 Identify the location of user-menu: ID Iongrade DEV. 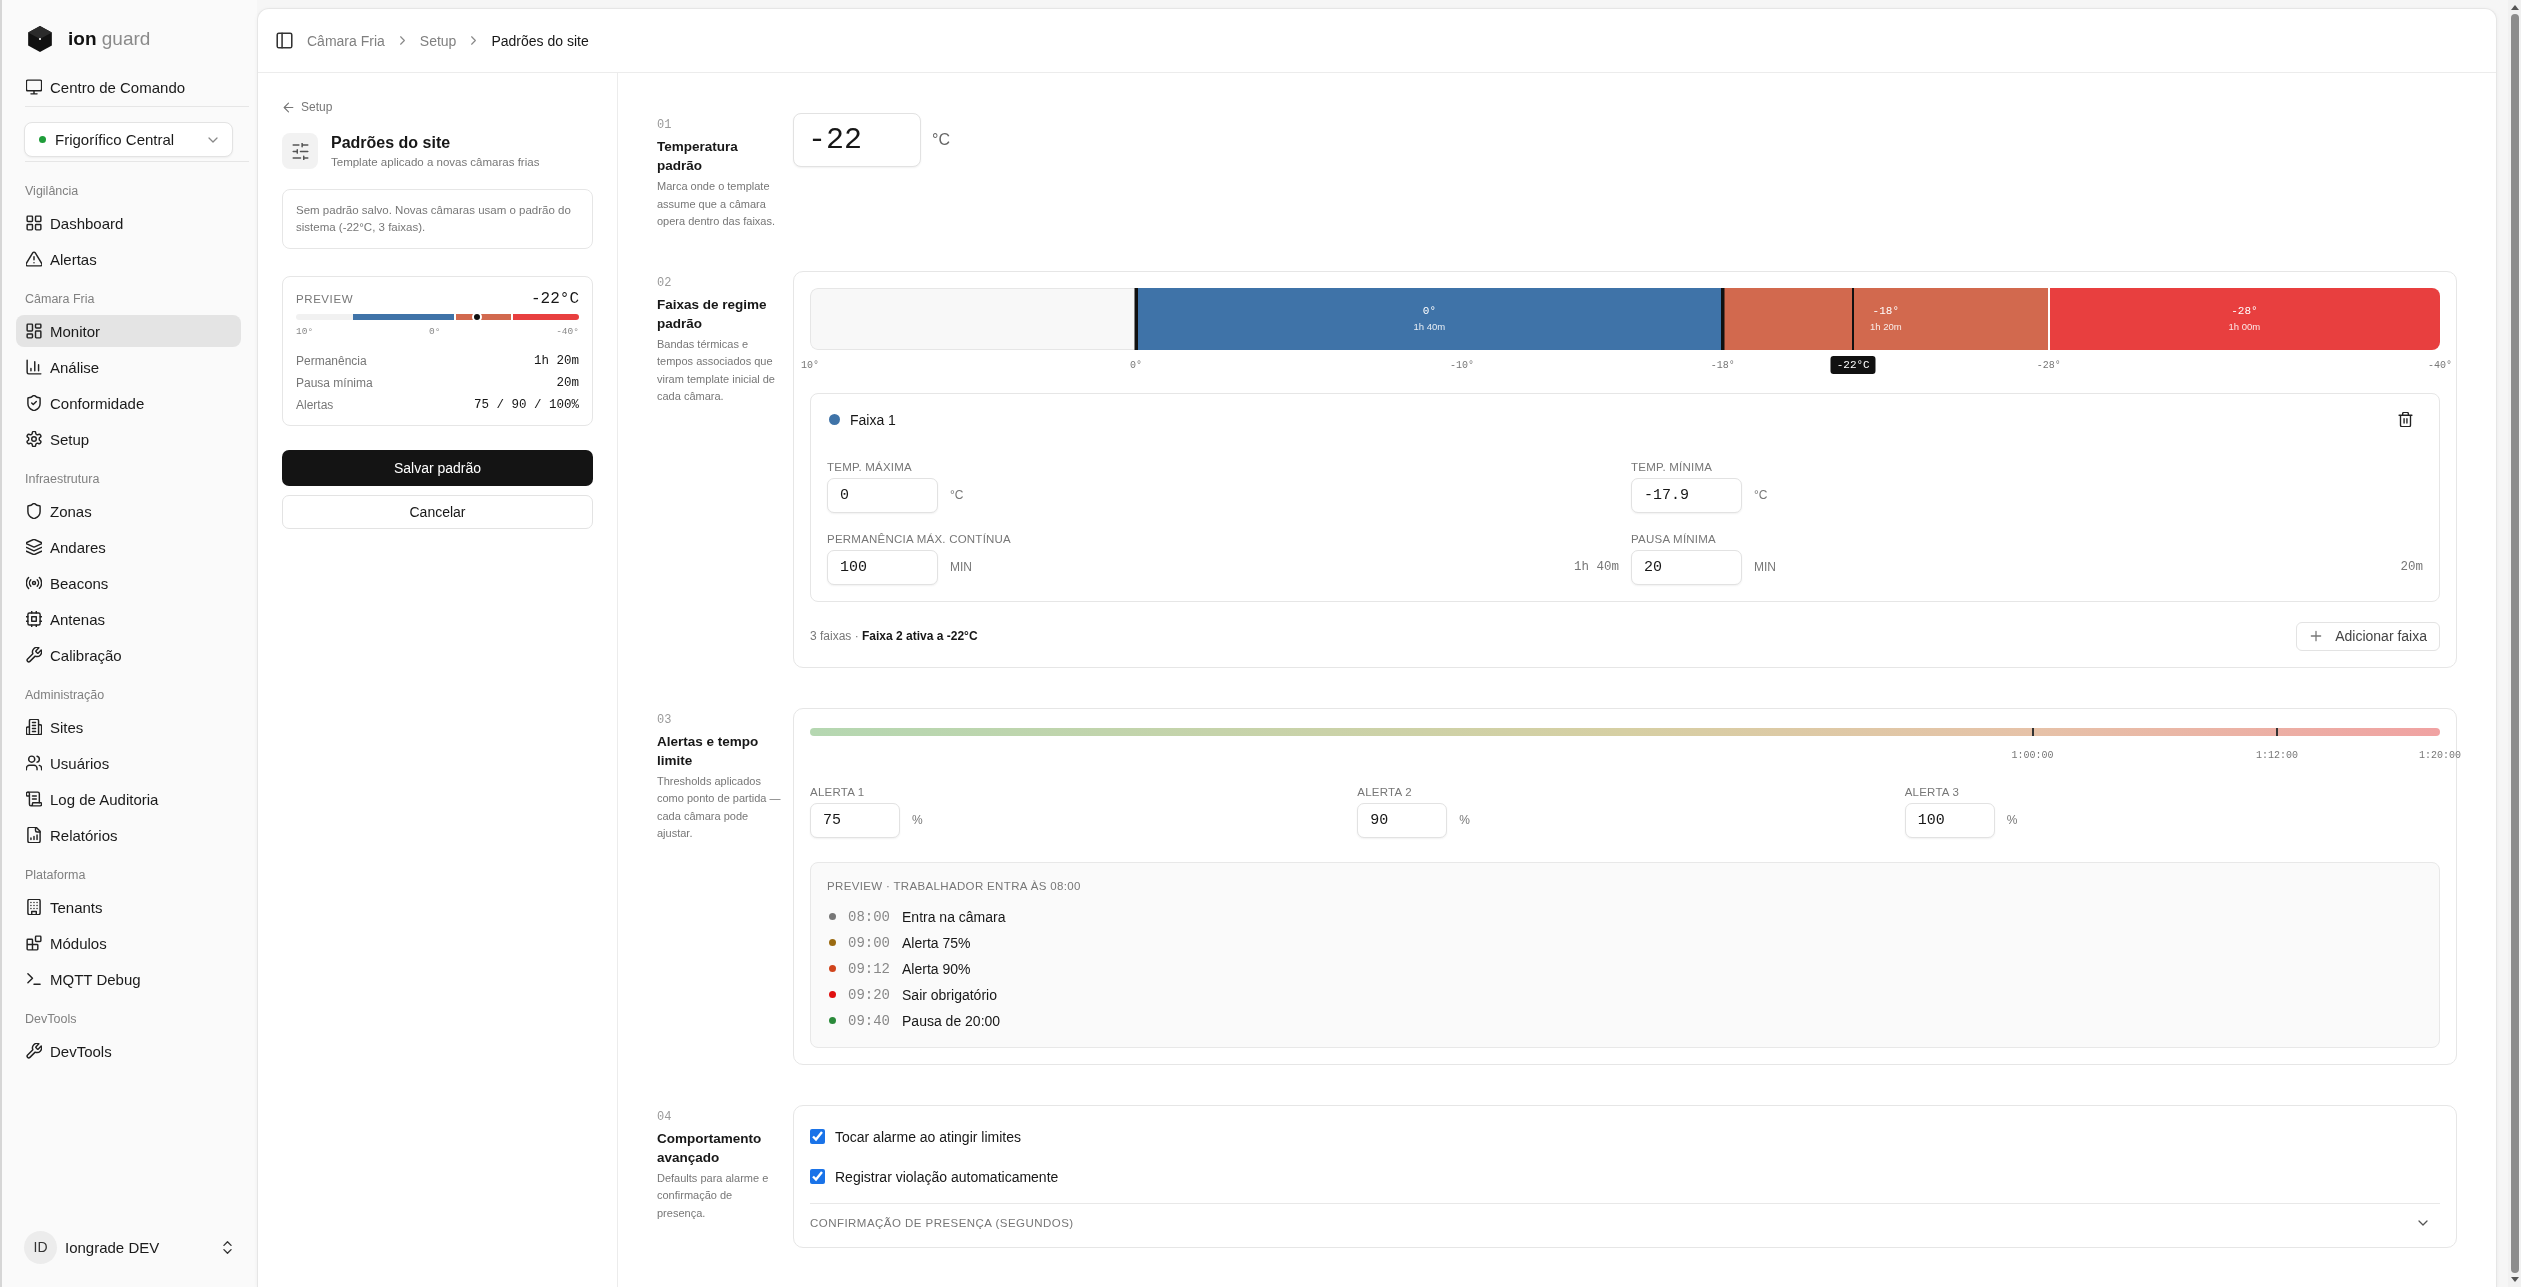
(129, 1247).